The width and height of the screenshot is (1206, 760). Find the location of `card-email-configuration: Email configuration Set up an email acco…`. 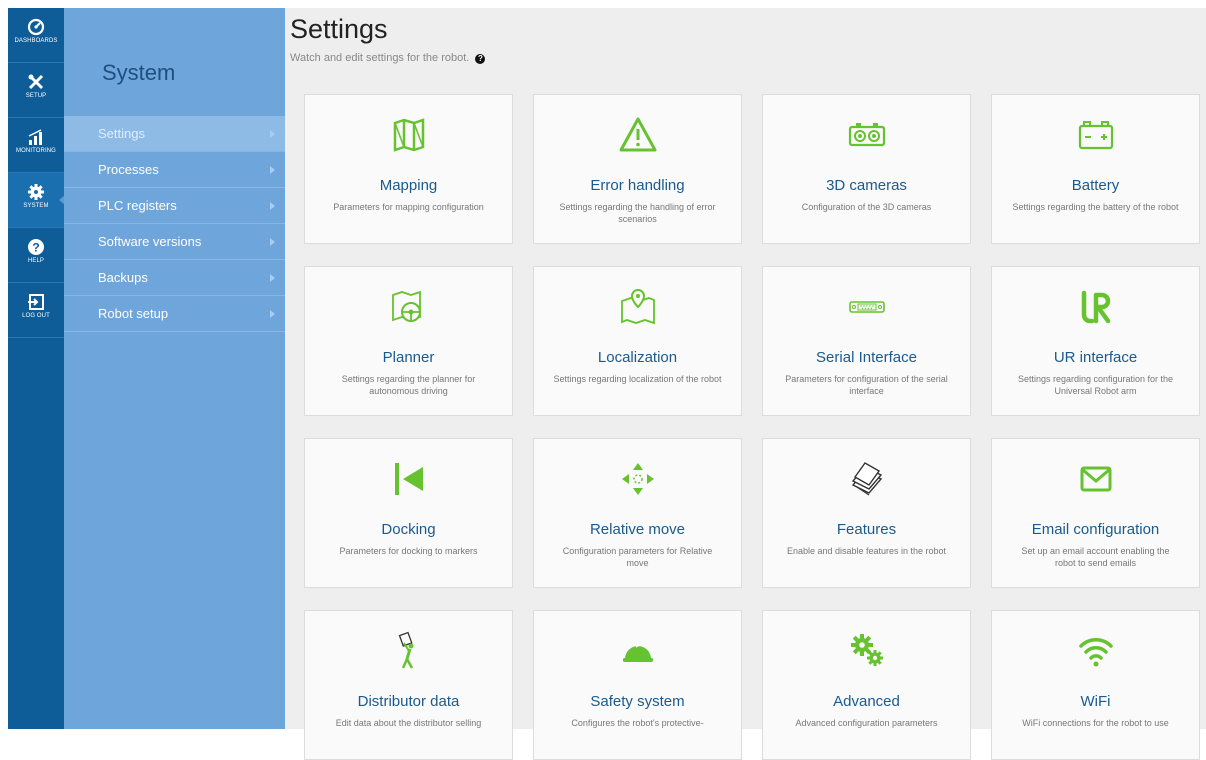

card-email-configuration: Email configuration Set up an email acco… is located at coordinates (1095, 513).